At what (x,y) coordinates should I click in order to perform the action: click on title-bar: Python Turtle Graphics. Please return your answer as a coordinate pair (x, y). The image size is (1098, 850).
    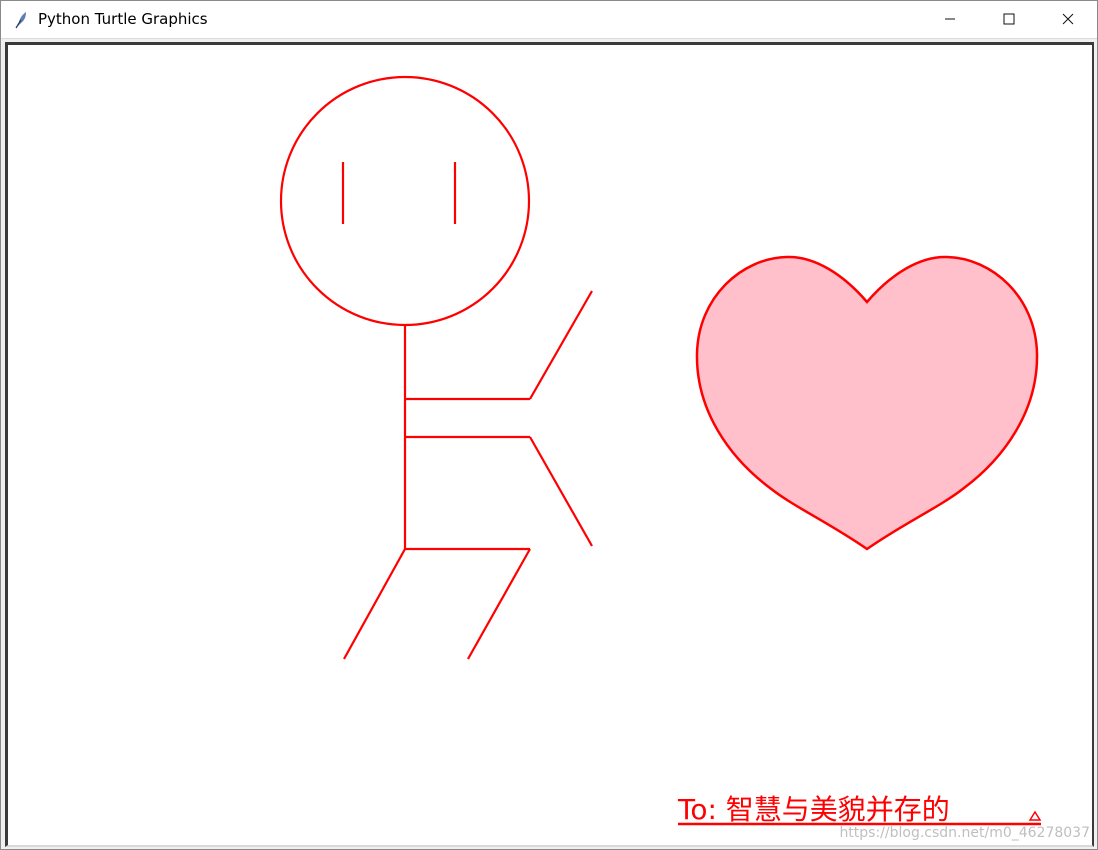
    Looking at the image, I should click on (549, 20).